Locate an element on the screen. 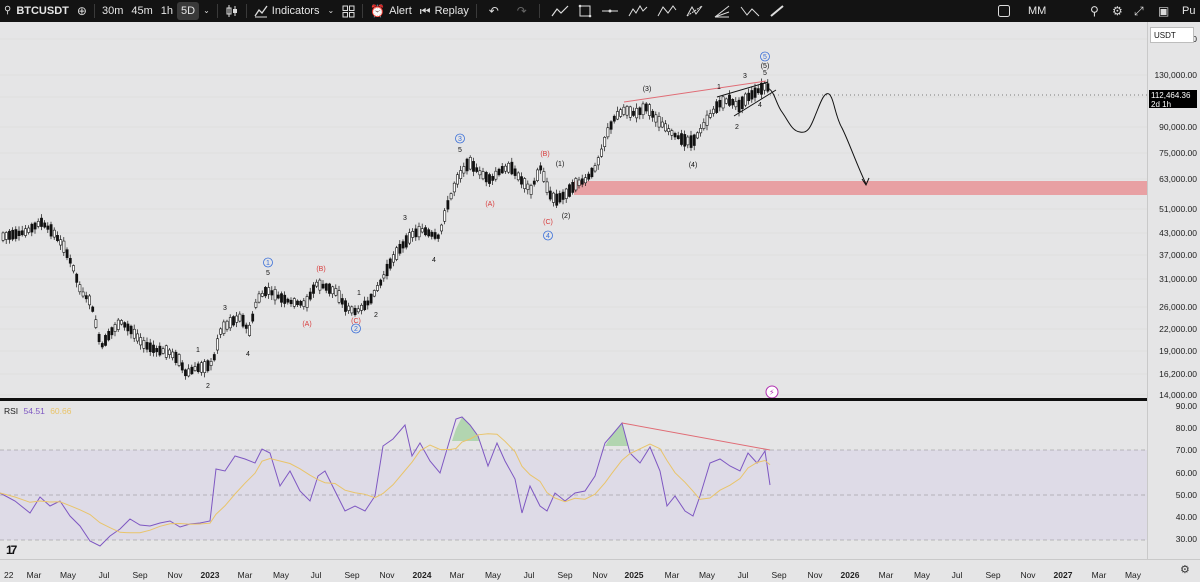 This screenshot has width=1200, height=582. rsi-legend: RSI 54.51 60.66 is located at coordinates (37, 411).